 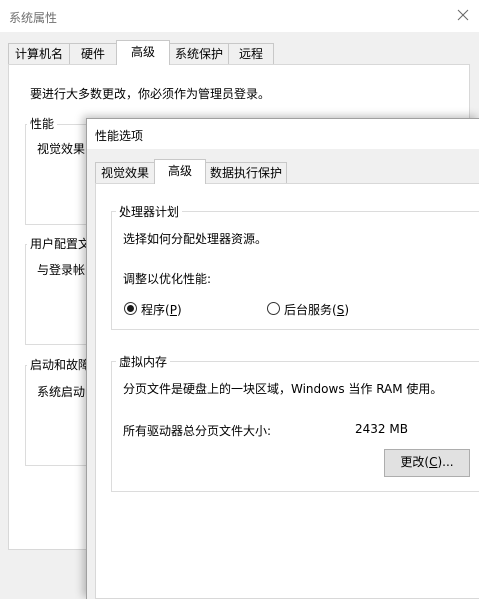 What do you see at coordinates (42, 123) in the screenshot?
I see `performance-group-label: 性能` at bounding box center [42, 123].